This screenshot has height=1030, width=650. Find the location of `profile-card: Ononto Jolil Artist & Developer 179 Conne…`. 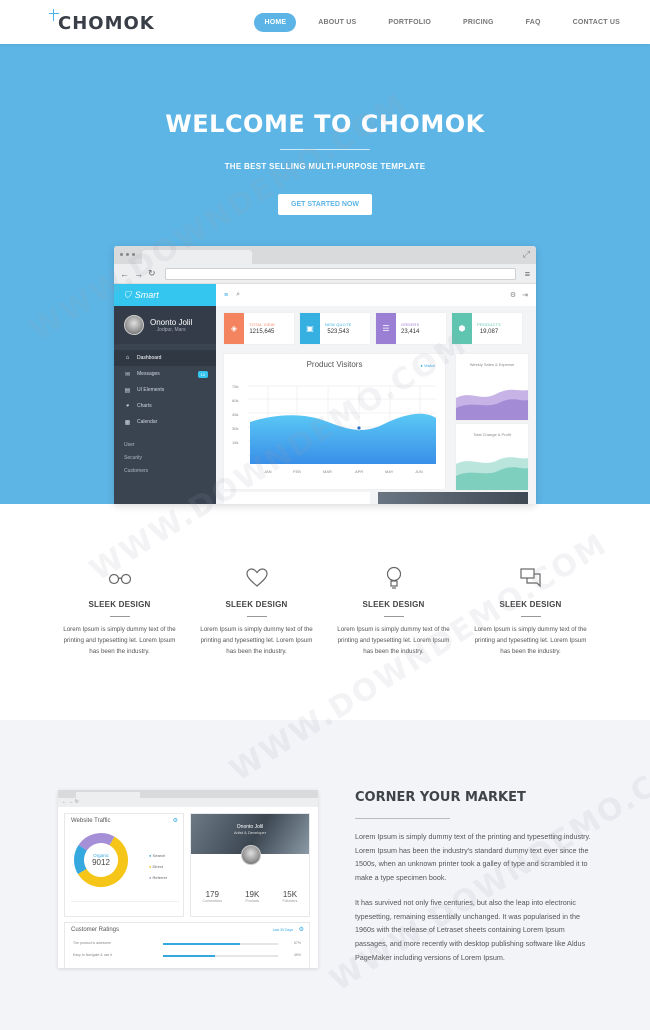

profile-card: Ononto Jolil Artist & Developer 179 Conne… is located at coordinates (250, 865).